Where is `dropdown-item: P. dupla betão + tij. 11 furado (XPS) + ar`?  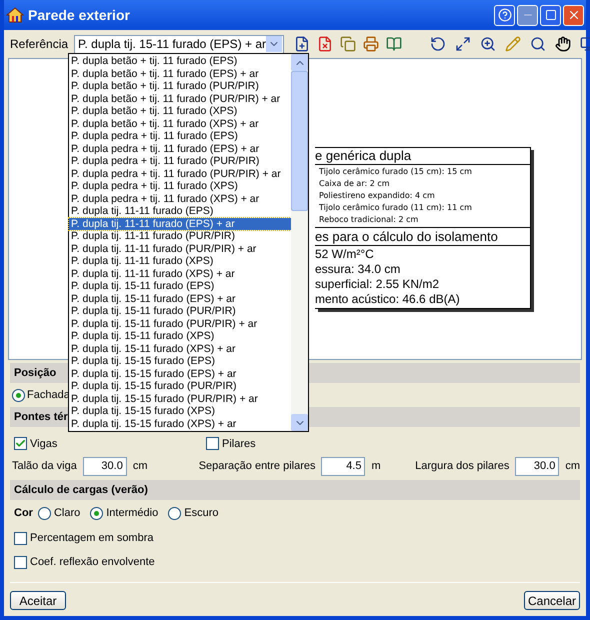 dropdown-item: P. dupla betão + tij. 11 furado (XPS) + ar is located at coordinates (180, 124).